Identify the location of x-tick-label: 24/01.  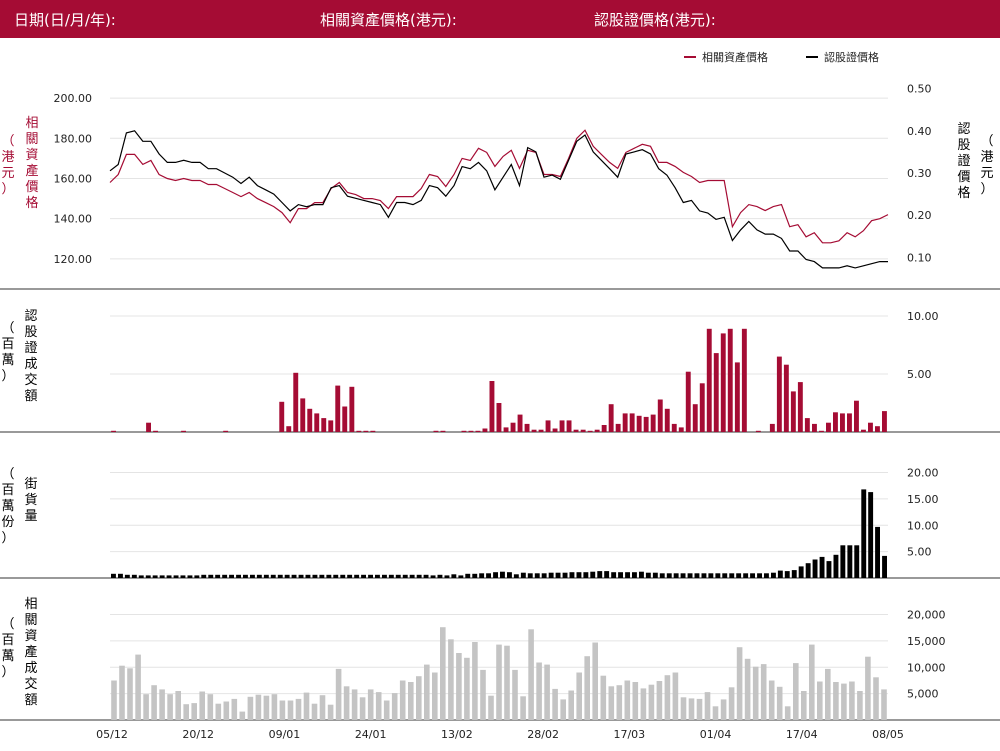
(371, 734).